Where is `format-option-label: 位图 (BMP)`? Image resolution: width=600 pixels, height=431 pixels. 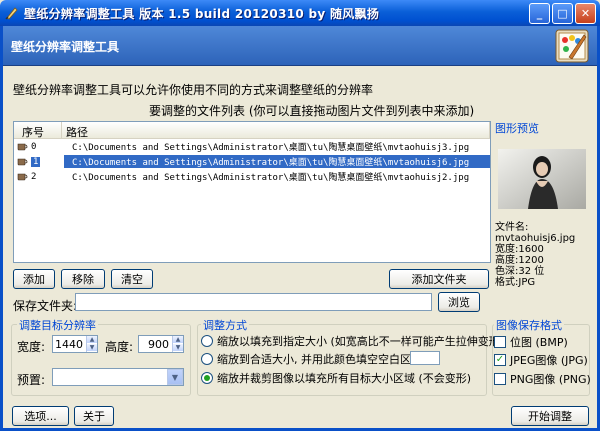 format-option-label: 位图 (BMP) is located at coordinates (539, 342).